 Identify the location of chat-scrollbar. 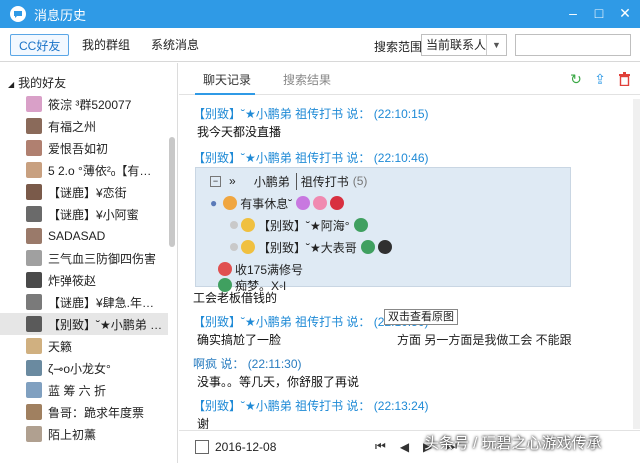
(636, 264).